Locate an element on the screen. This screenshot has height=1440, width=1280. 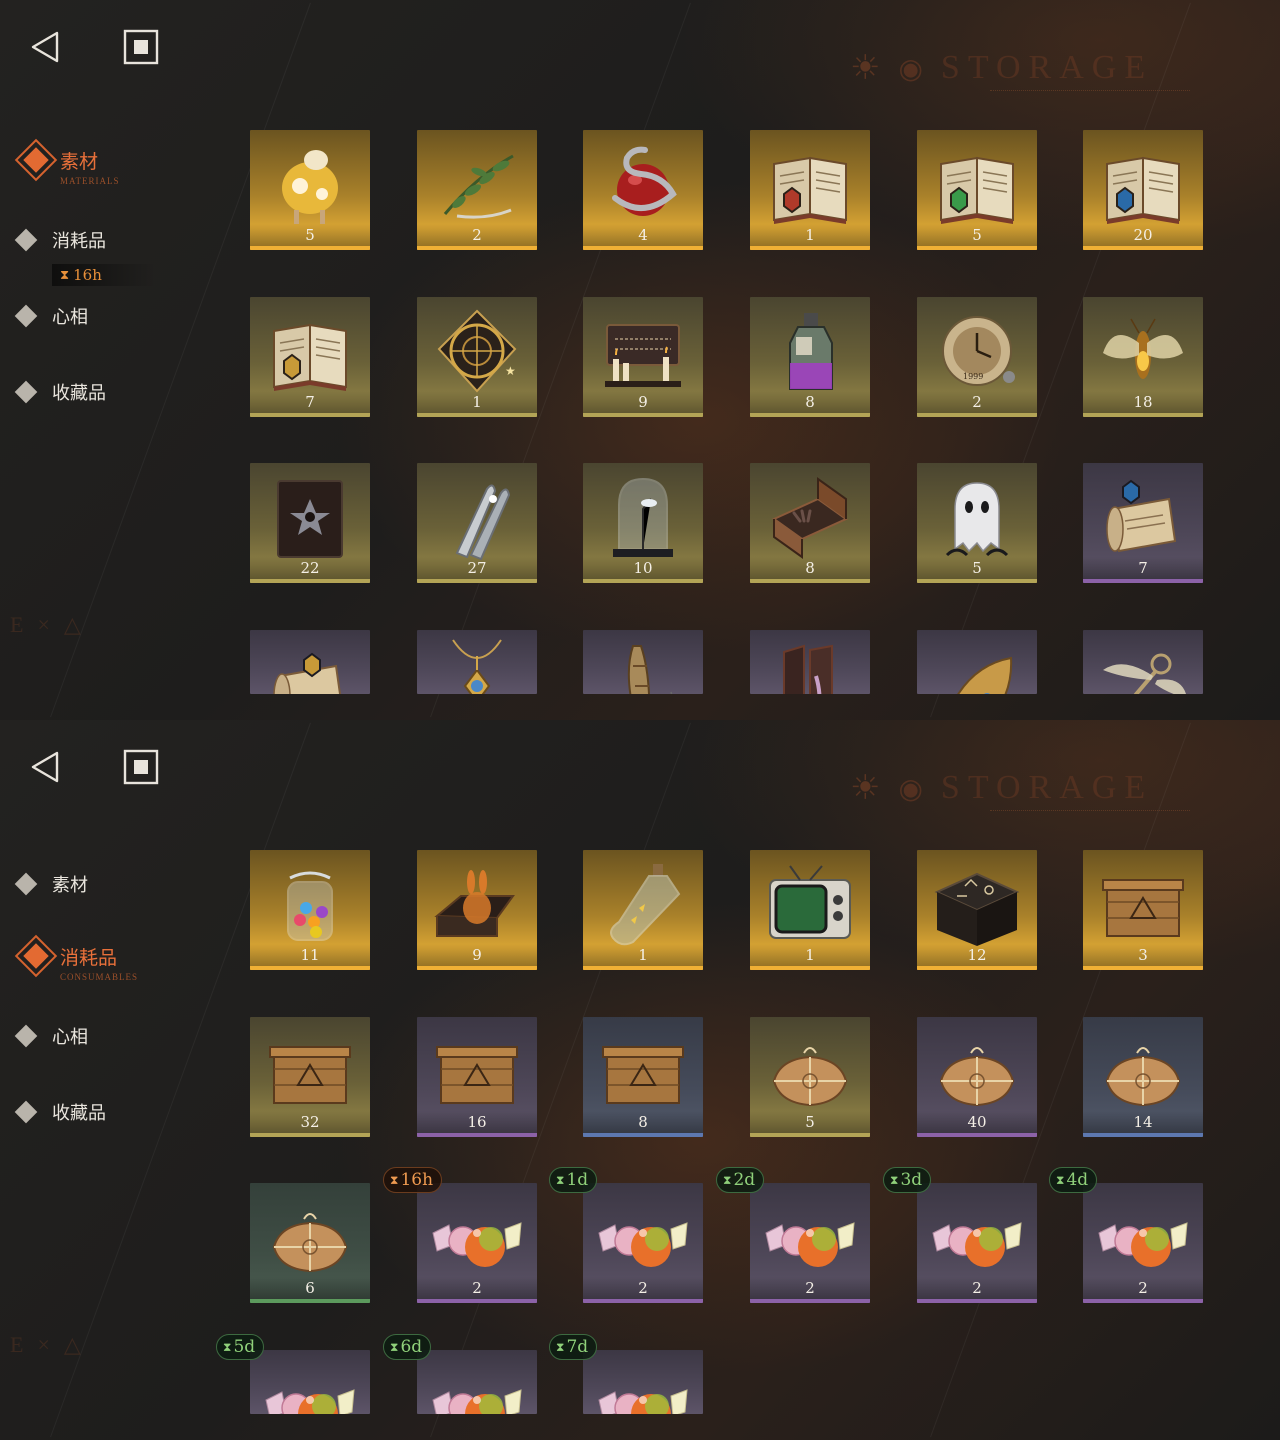
item-slot-red-gem-book: 1 is located at coordinates (810, 190).